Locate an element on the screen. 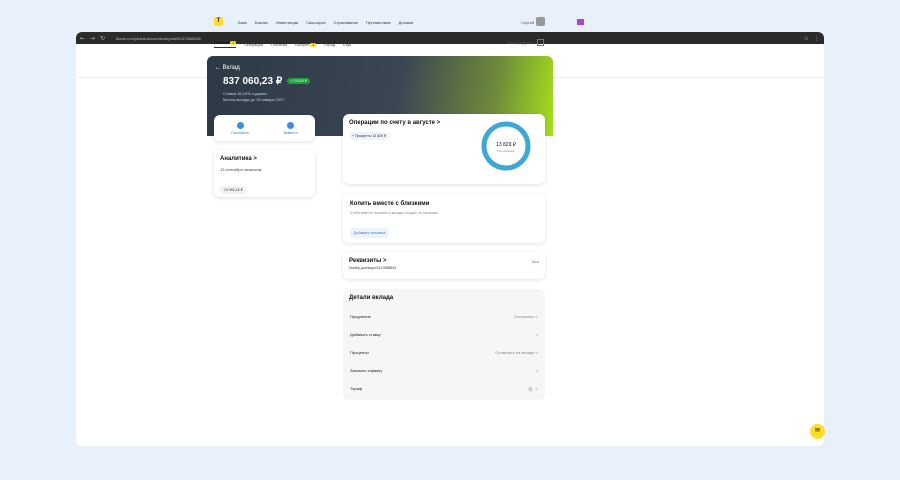 The image size is (900, 480). topup-label: Пополнить is located at coordinates (240, 132).